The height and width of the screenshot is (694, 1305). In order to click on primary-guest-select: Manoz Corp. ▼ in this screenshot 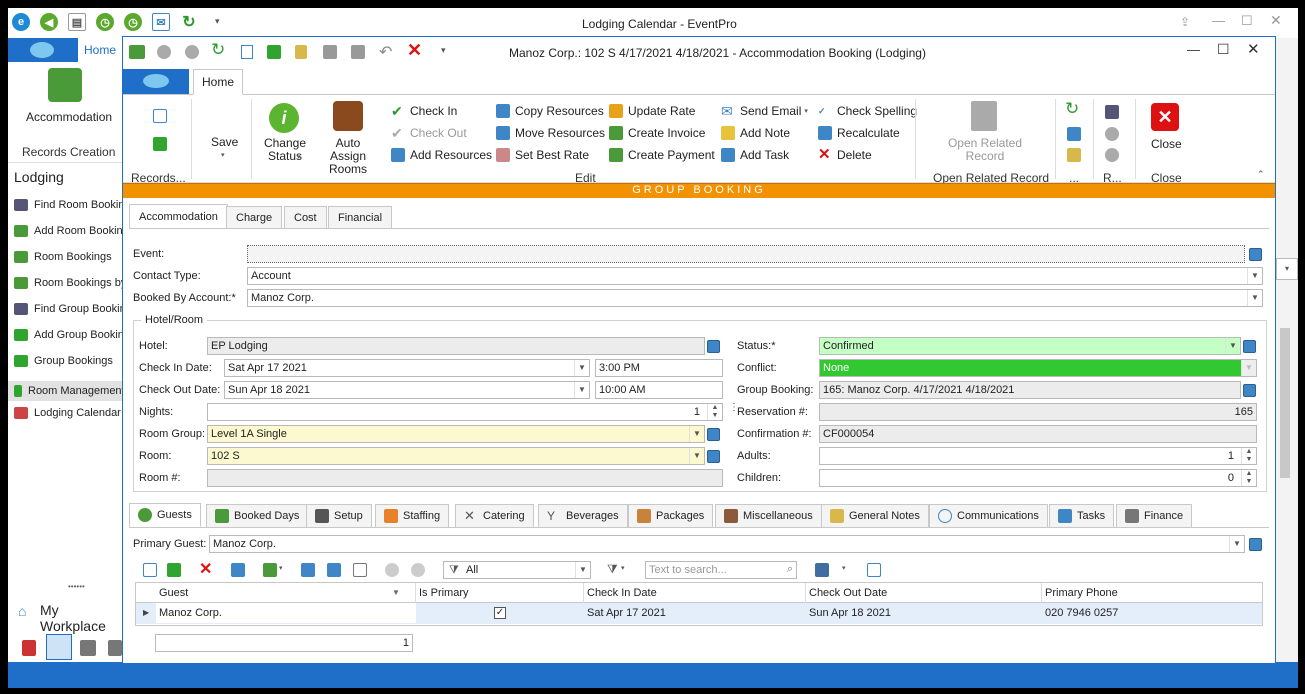, I will do `click(727, 544)`.